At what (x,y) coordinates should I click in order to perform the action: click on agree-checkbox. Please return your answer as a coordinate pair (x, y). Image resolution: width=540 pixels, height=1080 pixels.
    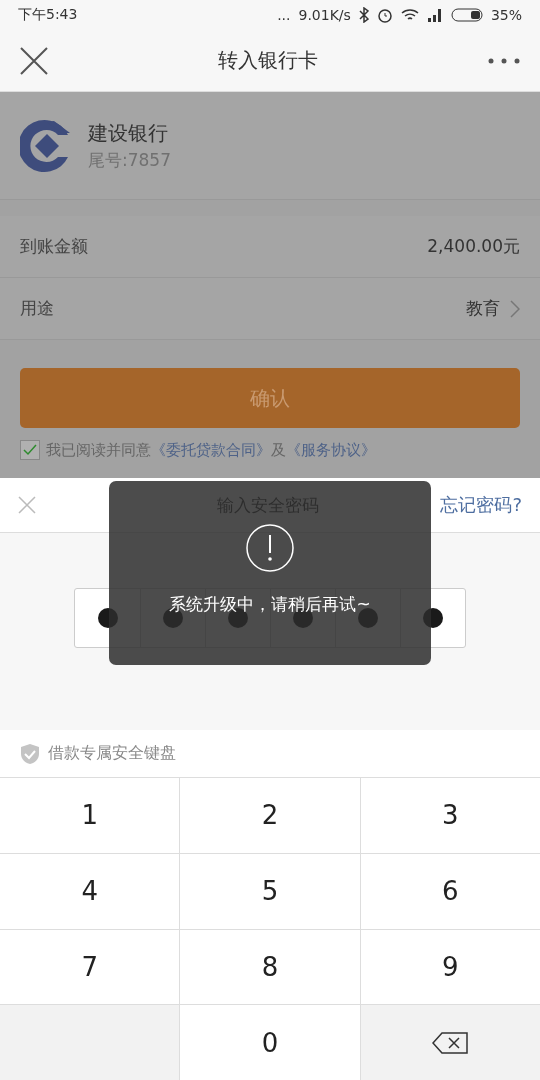
    Looking at the image, I should click on (30, 450).